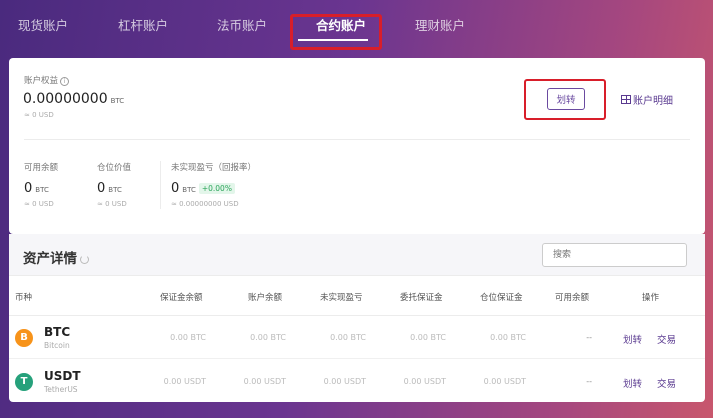 This screenshot has width=713, height=418. What do you see at coordinates (41, 81) in the screenshot?
I see `equity-label: 账户权益` at bounding box center [41, 81].